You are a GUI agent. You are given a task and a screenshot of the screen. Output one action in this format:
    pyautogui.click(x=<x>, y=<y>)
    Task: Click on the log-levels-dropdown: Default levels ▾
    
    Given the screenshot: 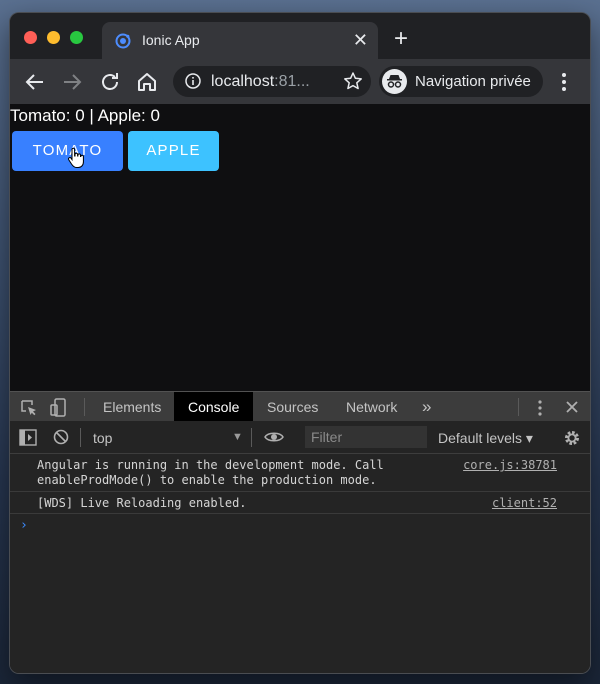 What is the action you would take?
    pyautogui.click(x=485, y=438)
    